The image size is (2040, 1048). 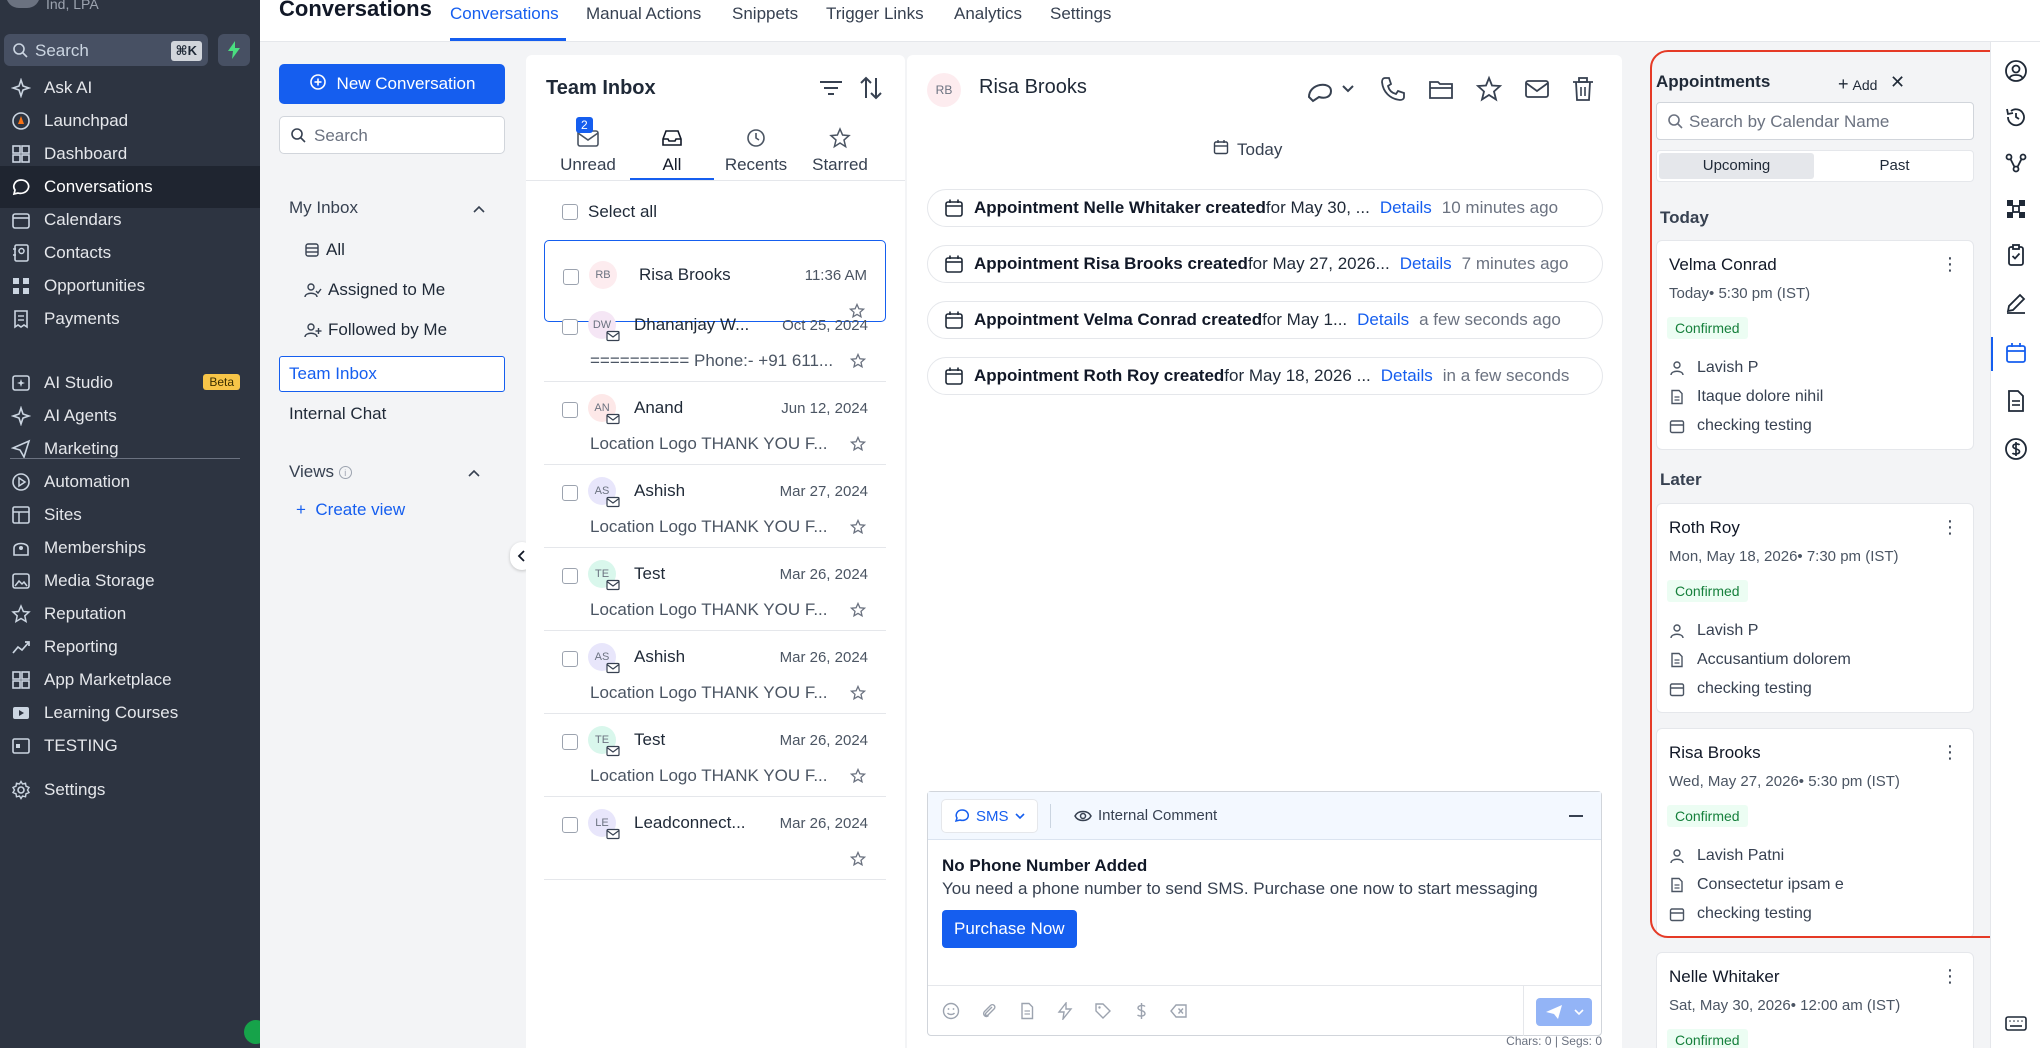 I want to click on sidebar-item-payments: Payments, so click(x=130, y=319).